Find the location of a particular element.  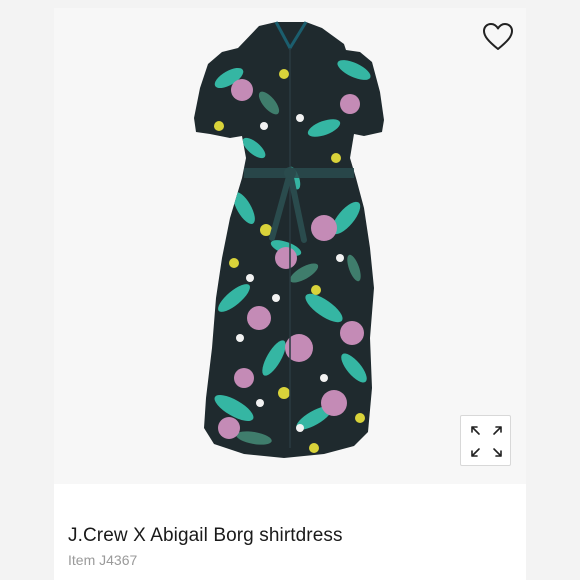

product-title: J.Crew X Abigail Borg shirtdress is located at coordinates (205, 535).